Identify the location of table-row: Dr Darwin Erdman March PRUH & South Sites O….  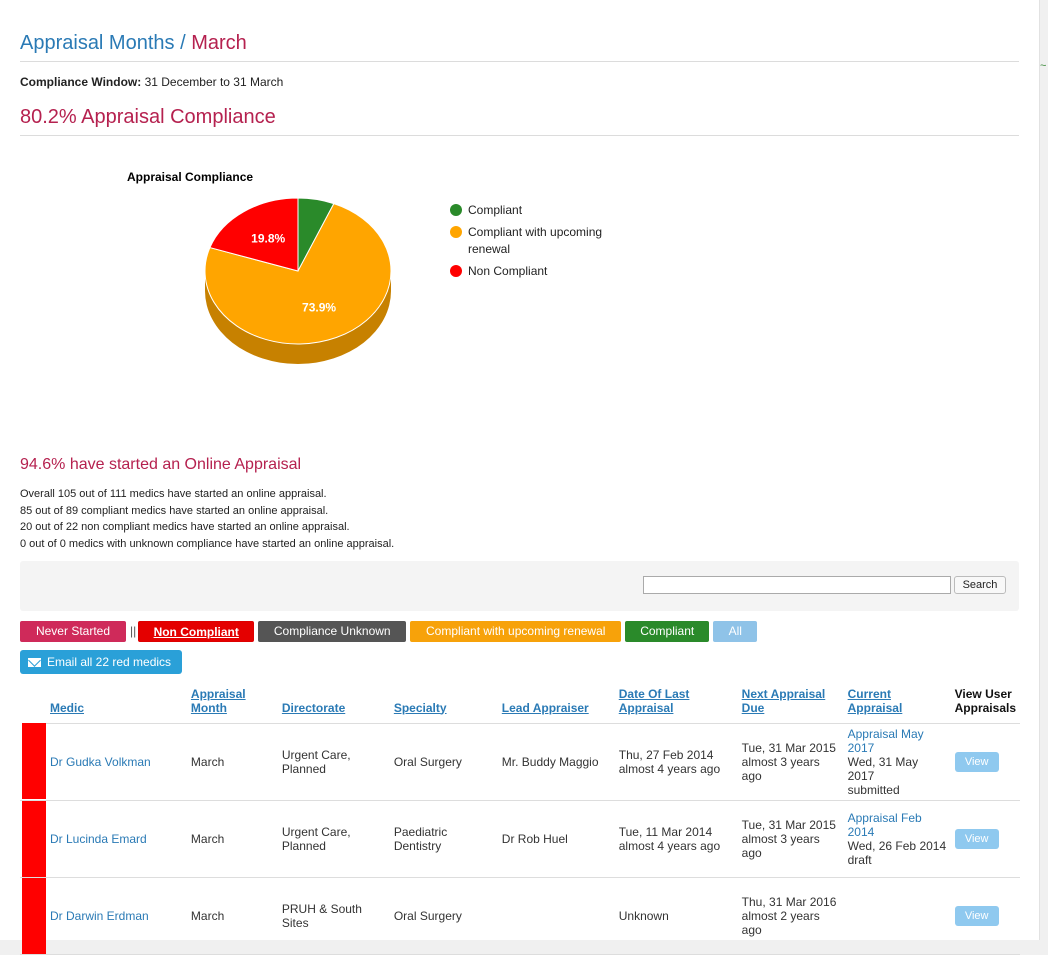
(520, 916).